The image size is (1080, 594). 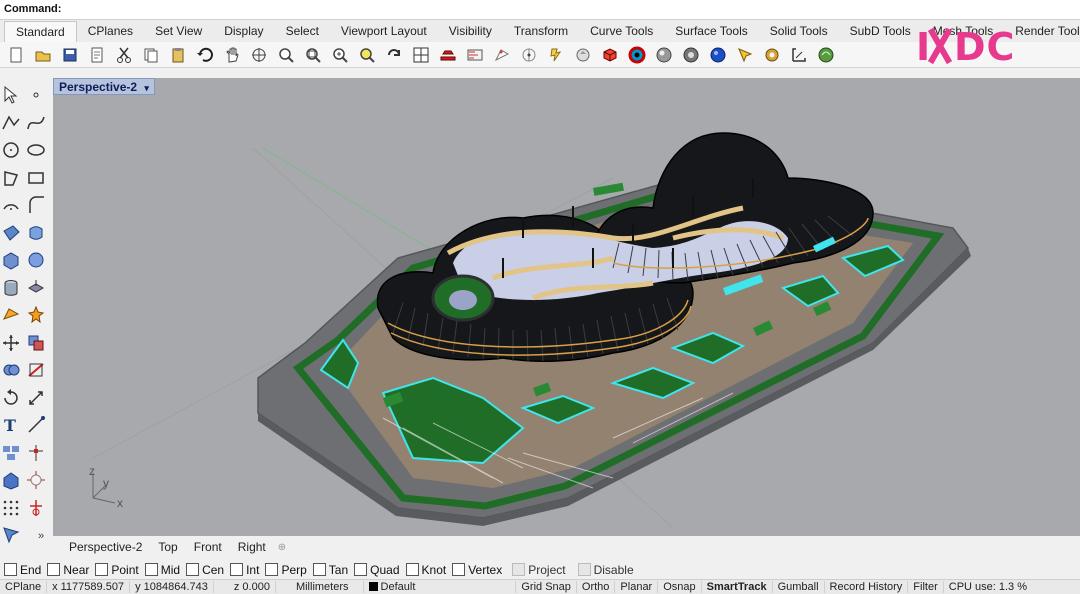 I want to click on cut-icon, so click(x=123, y=55).